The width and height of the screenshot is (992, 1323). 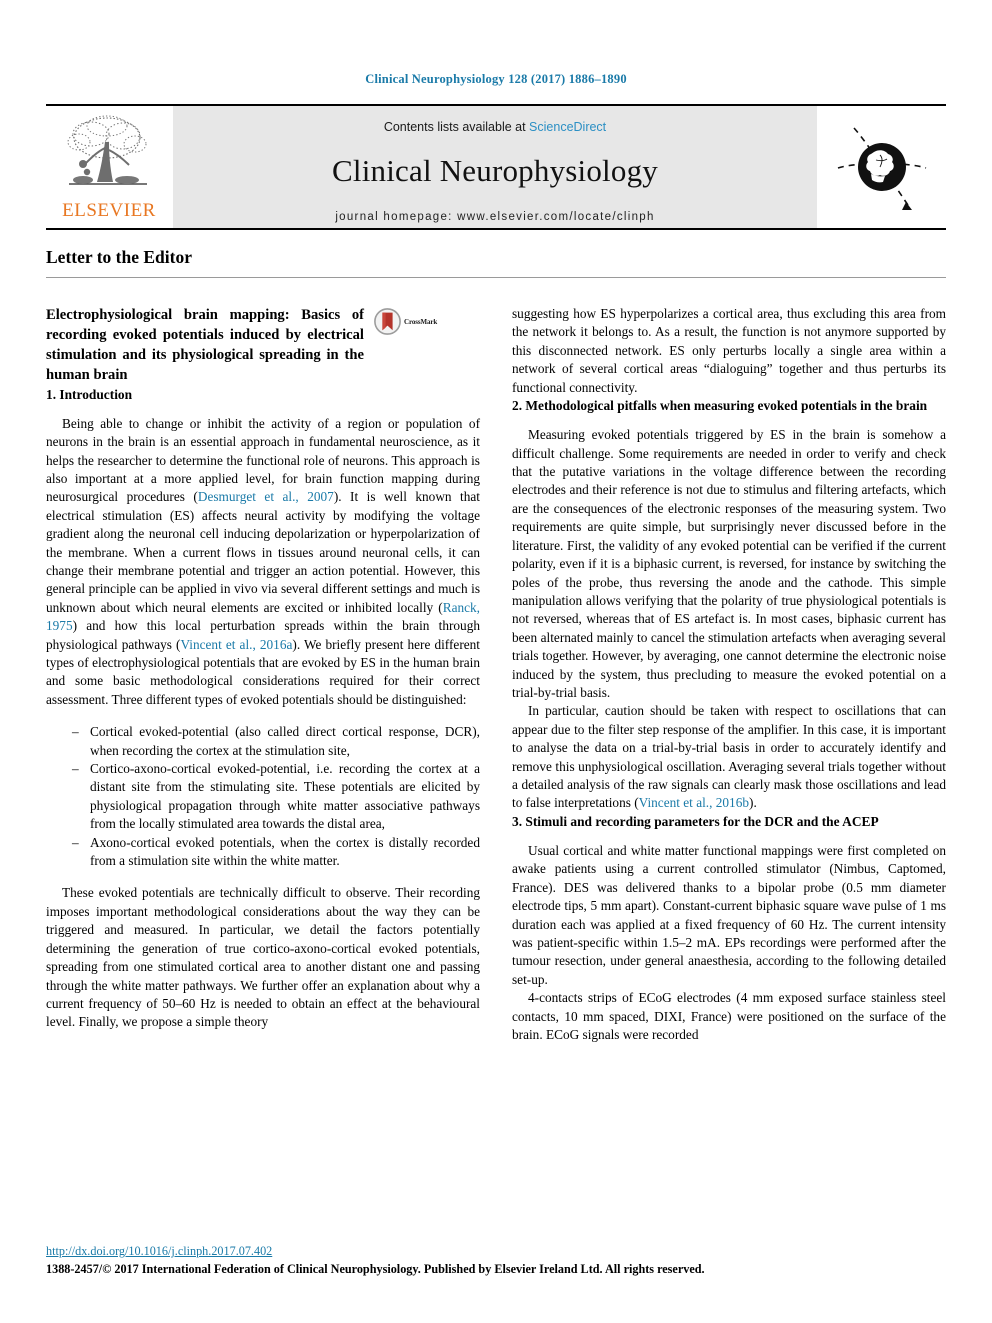 What do you see at coordinates (567, 127) in the screenshot?
I see `sciencedirect-link: ScienceDirect` at bounding box center [567, 127].